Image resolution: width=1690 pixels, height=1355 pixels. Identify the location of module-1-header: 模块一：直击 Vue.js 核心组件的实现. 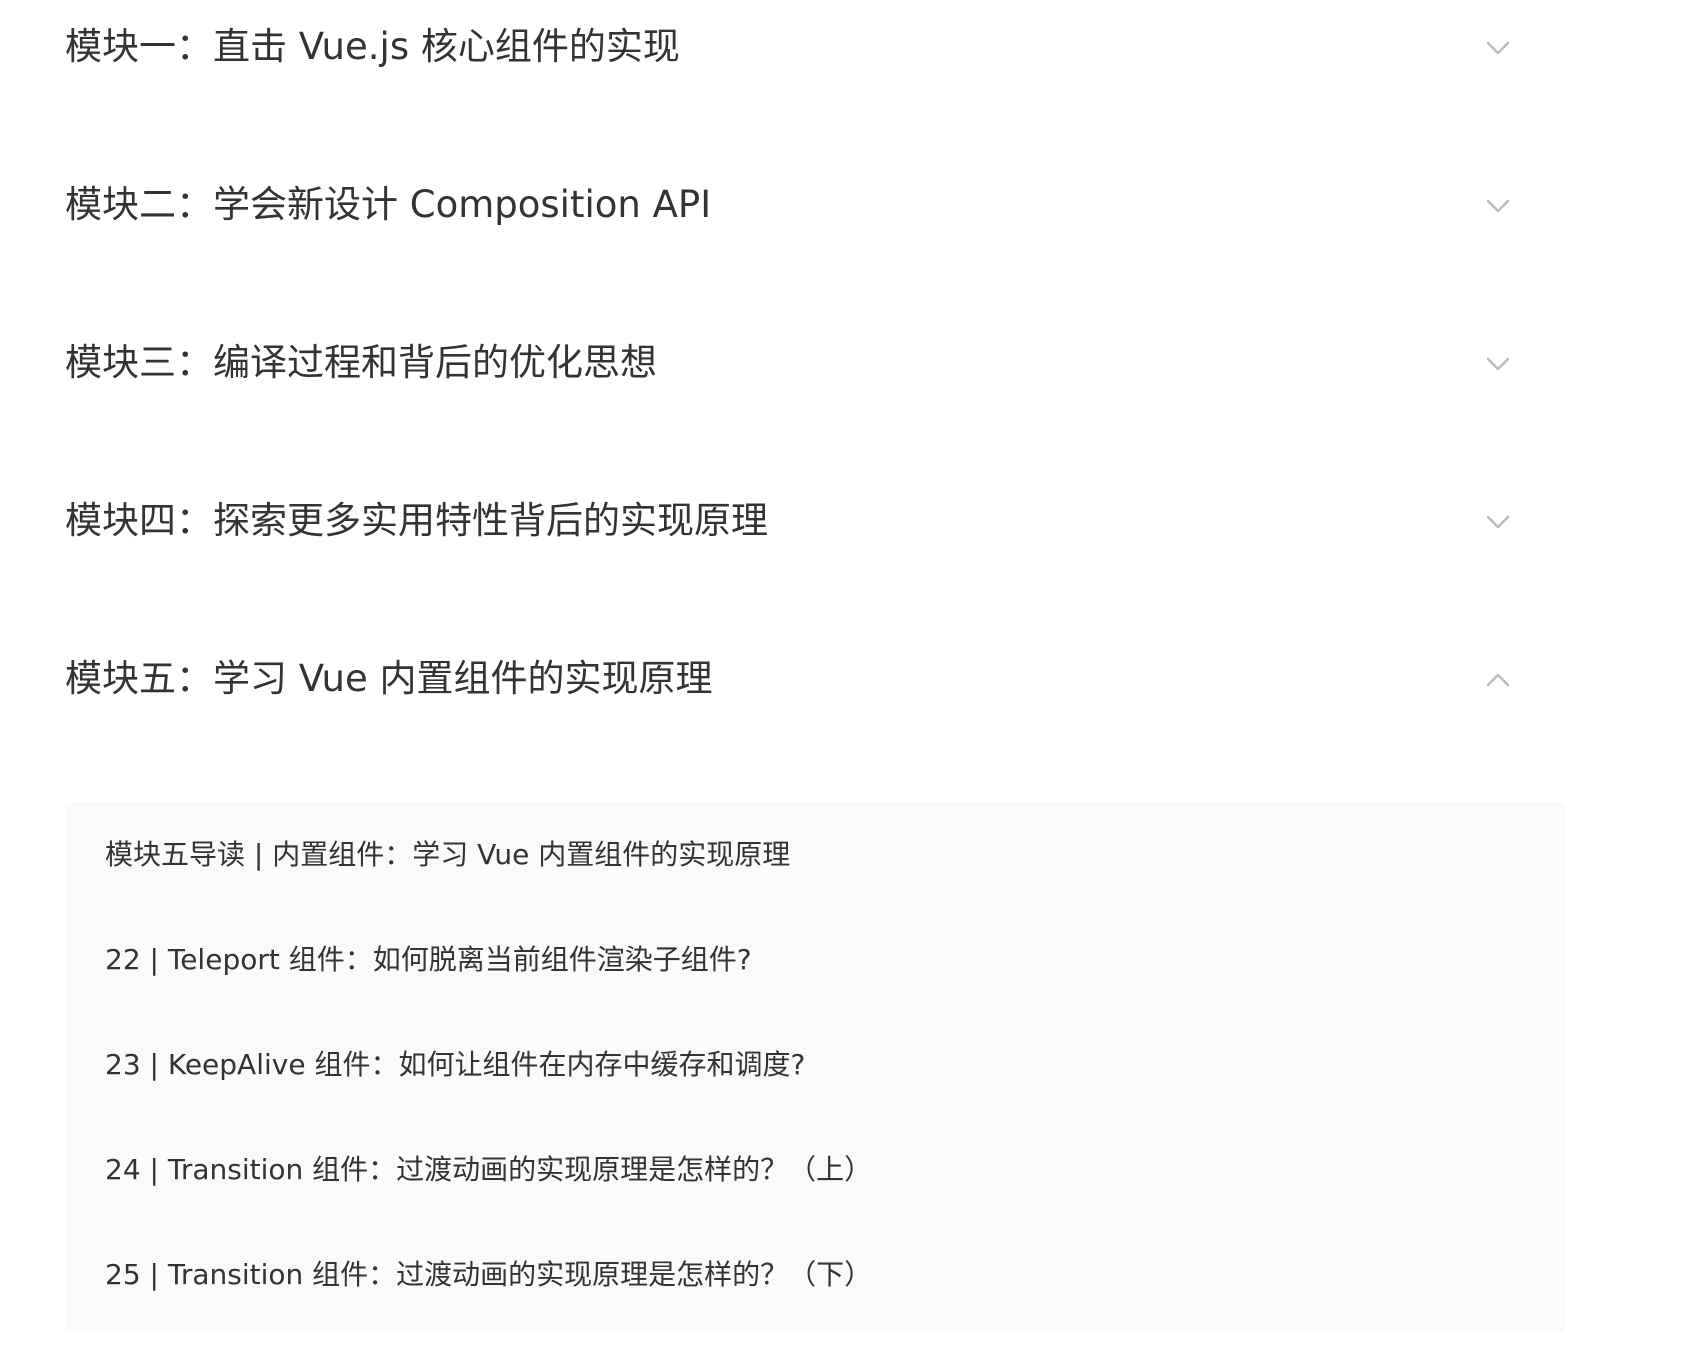
(815, 79).